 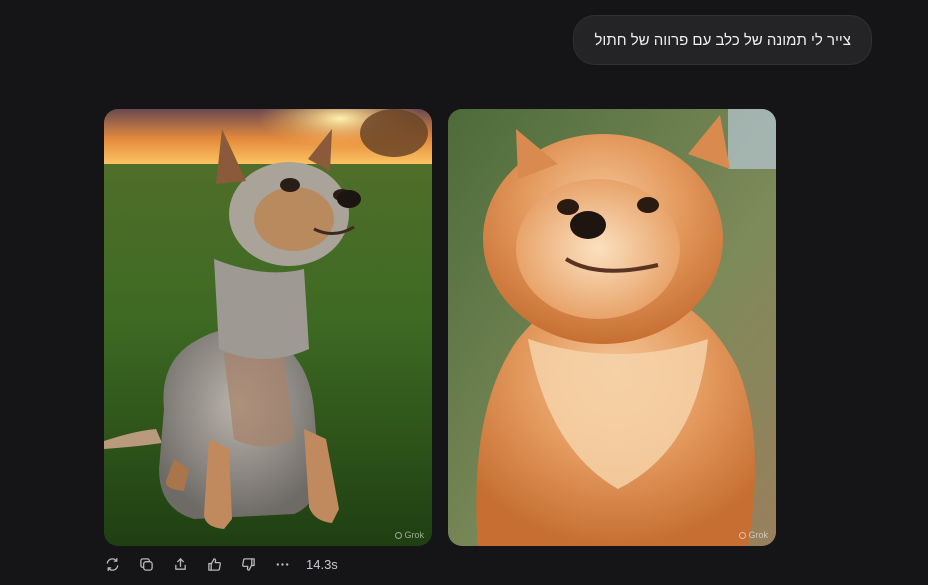 I want to click on more-options-button, so click(x=282, y=564).